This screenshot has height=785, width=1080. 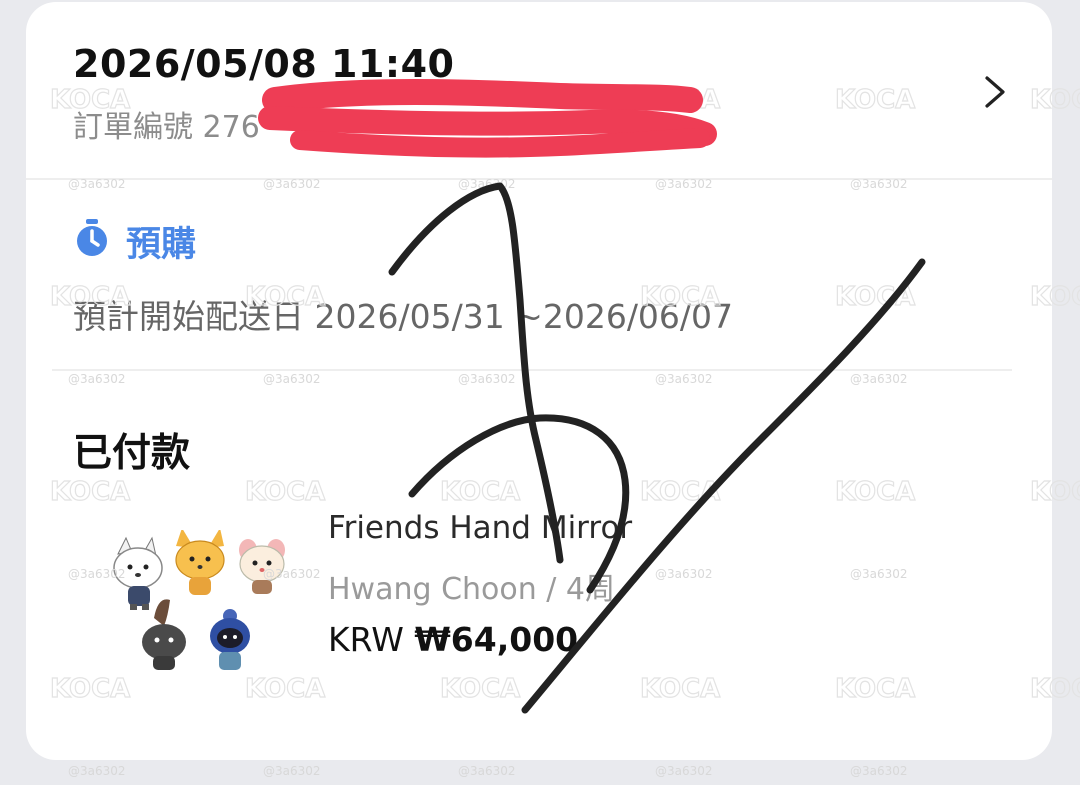 What do you see at coordinates (480, 528) in the screenshot?
I see `product-name: Friends Hand Mirror` at bounding box center [480, 528].